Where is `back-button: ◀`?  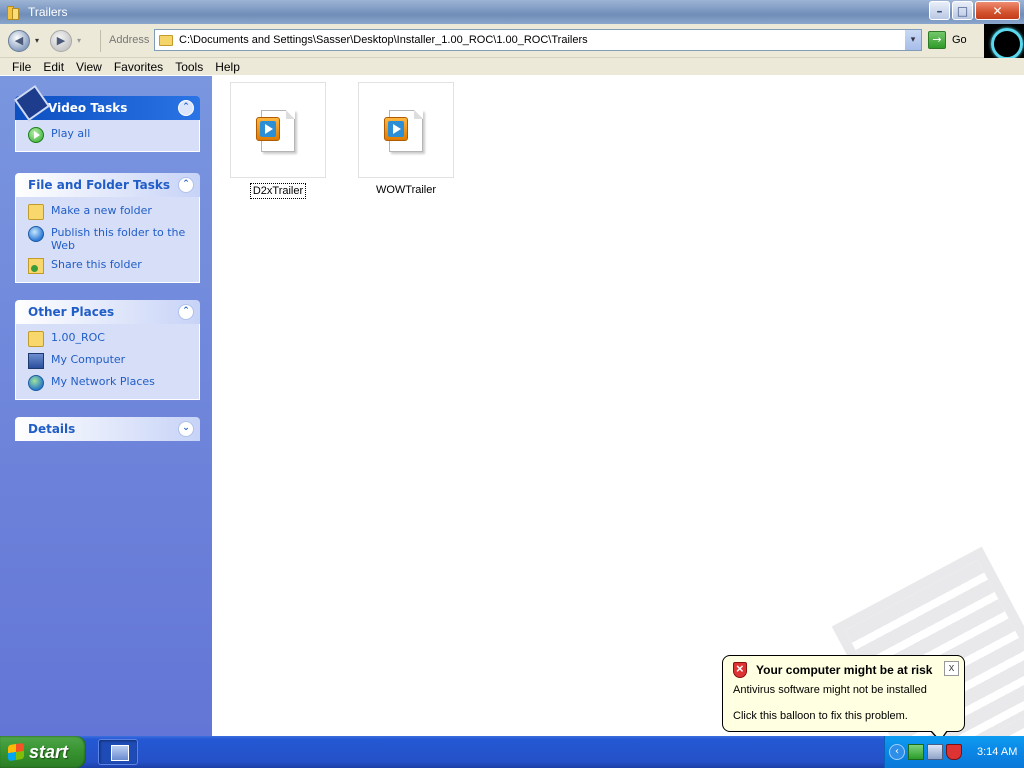
back-button: ◀ is located at coordinates (19, 41).